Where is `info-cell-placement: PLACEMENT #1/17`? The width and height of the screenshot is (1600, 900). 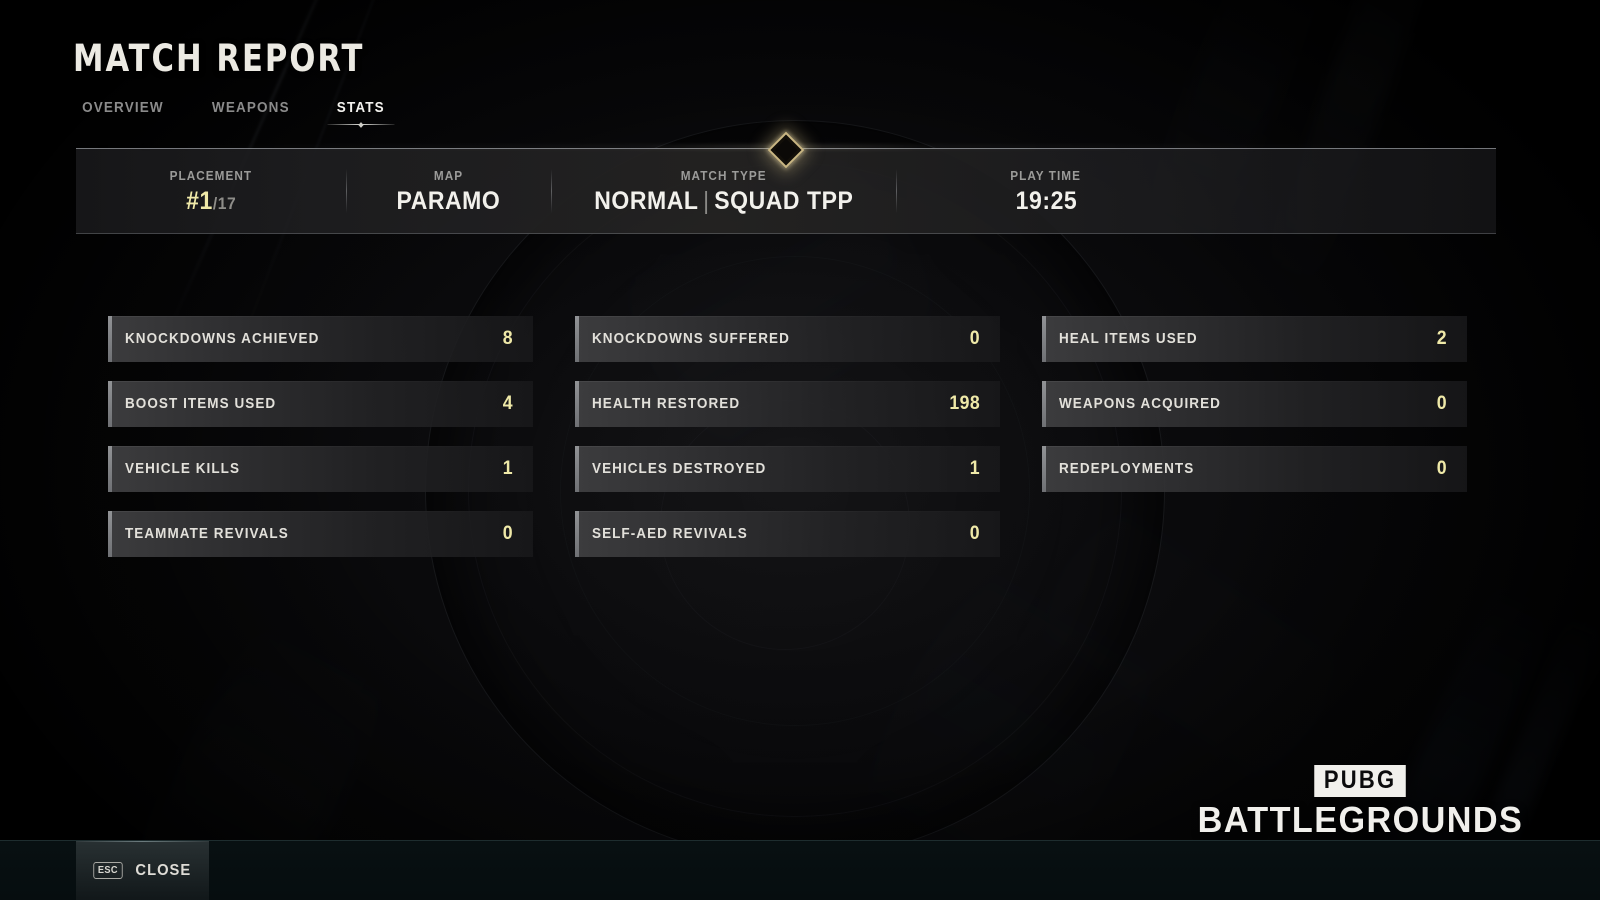 info-cell-placement: PLACEMENT #1/17 is located at coordinates (211, 191).